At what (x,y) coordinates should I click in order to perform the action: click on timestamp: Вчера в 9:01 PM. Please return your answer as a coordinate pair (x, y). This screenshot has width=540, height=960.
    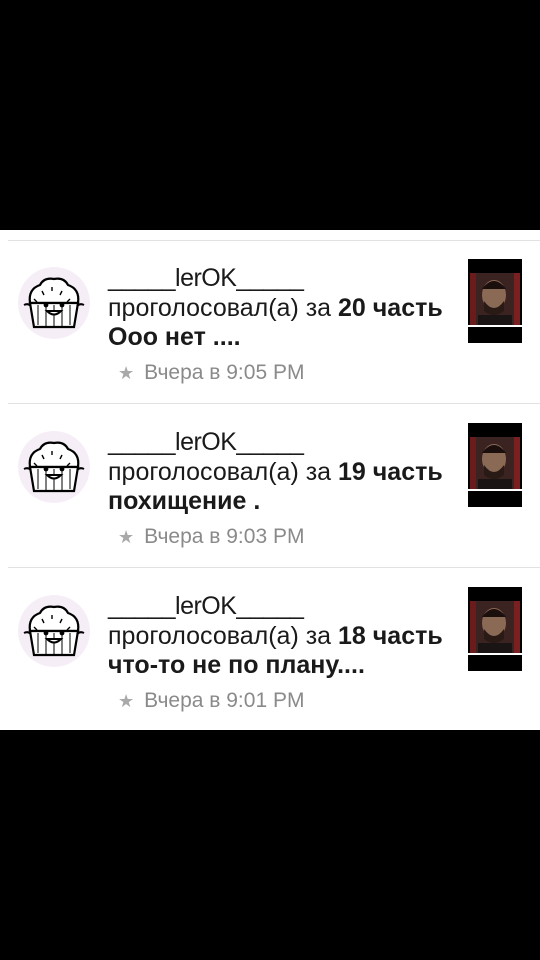
    Looking at the image, I should click on (224, 700).